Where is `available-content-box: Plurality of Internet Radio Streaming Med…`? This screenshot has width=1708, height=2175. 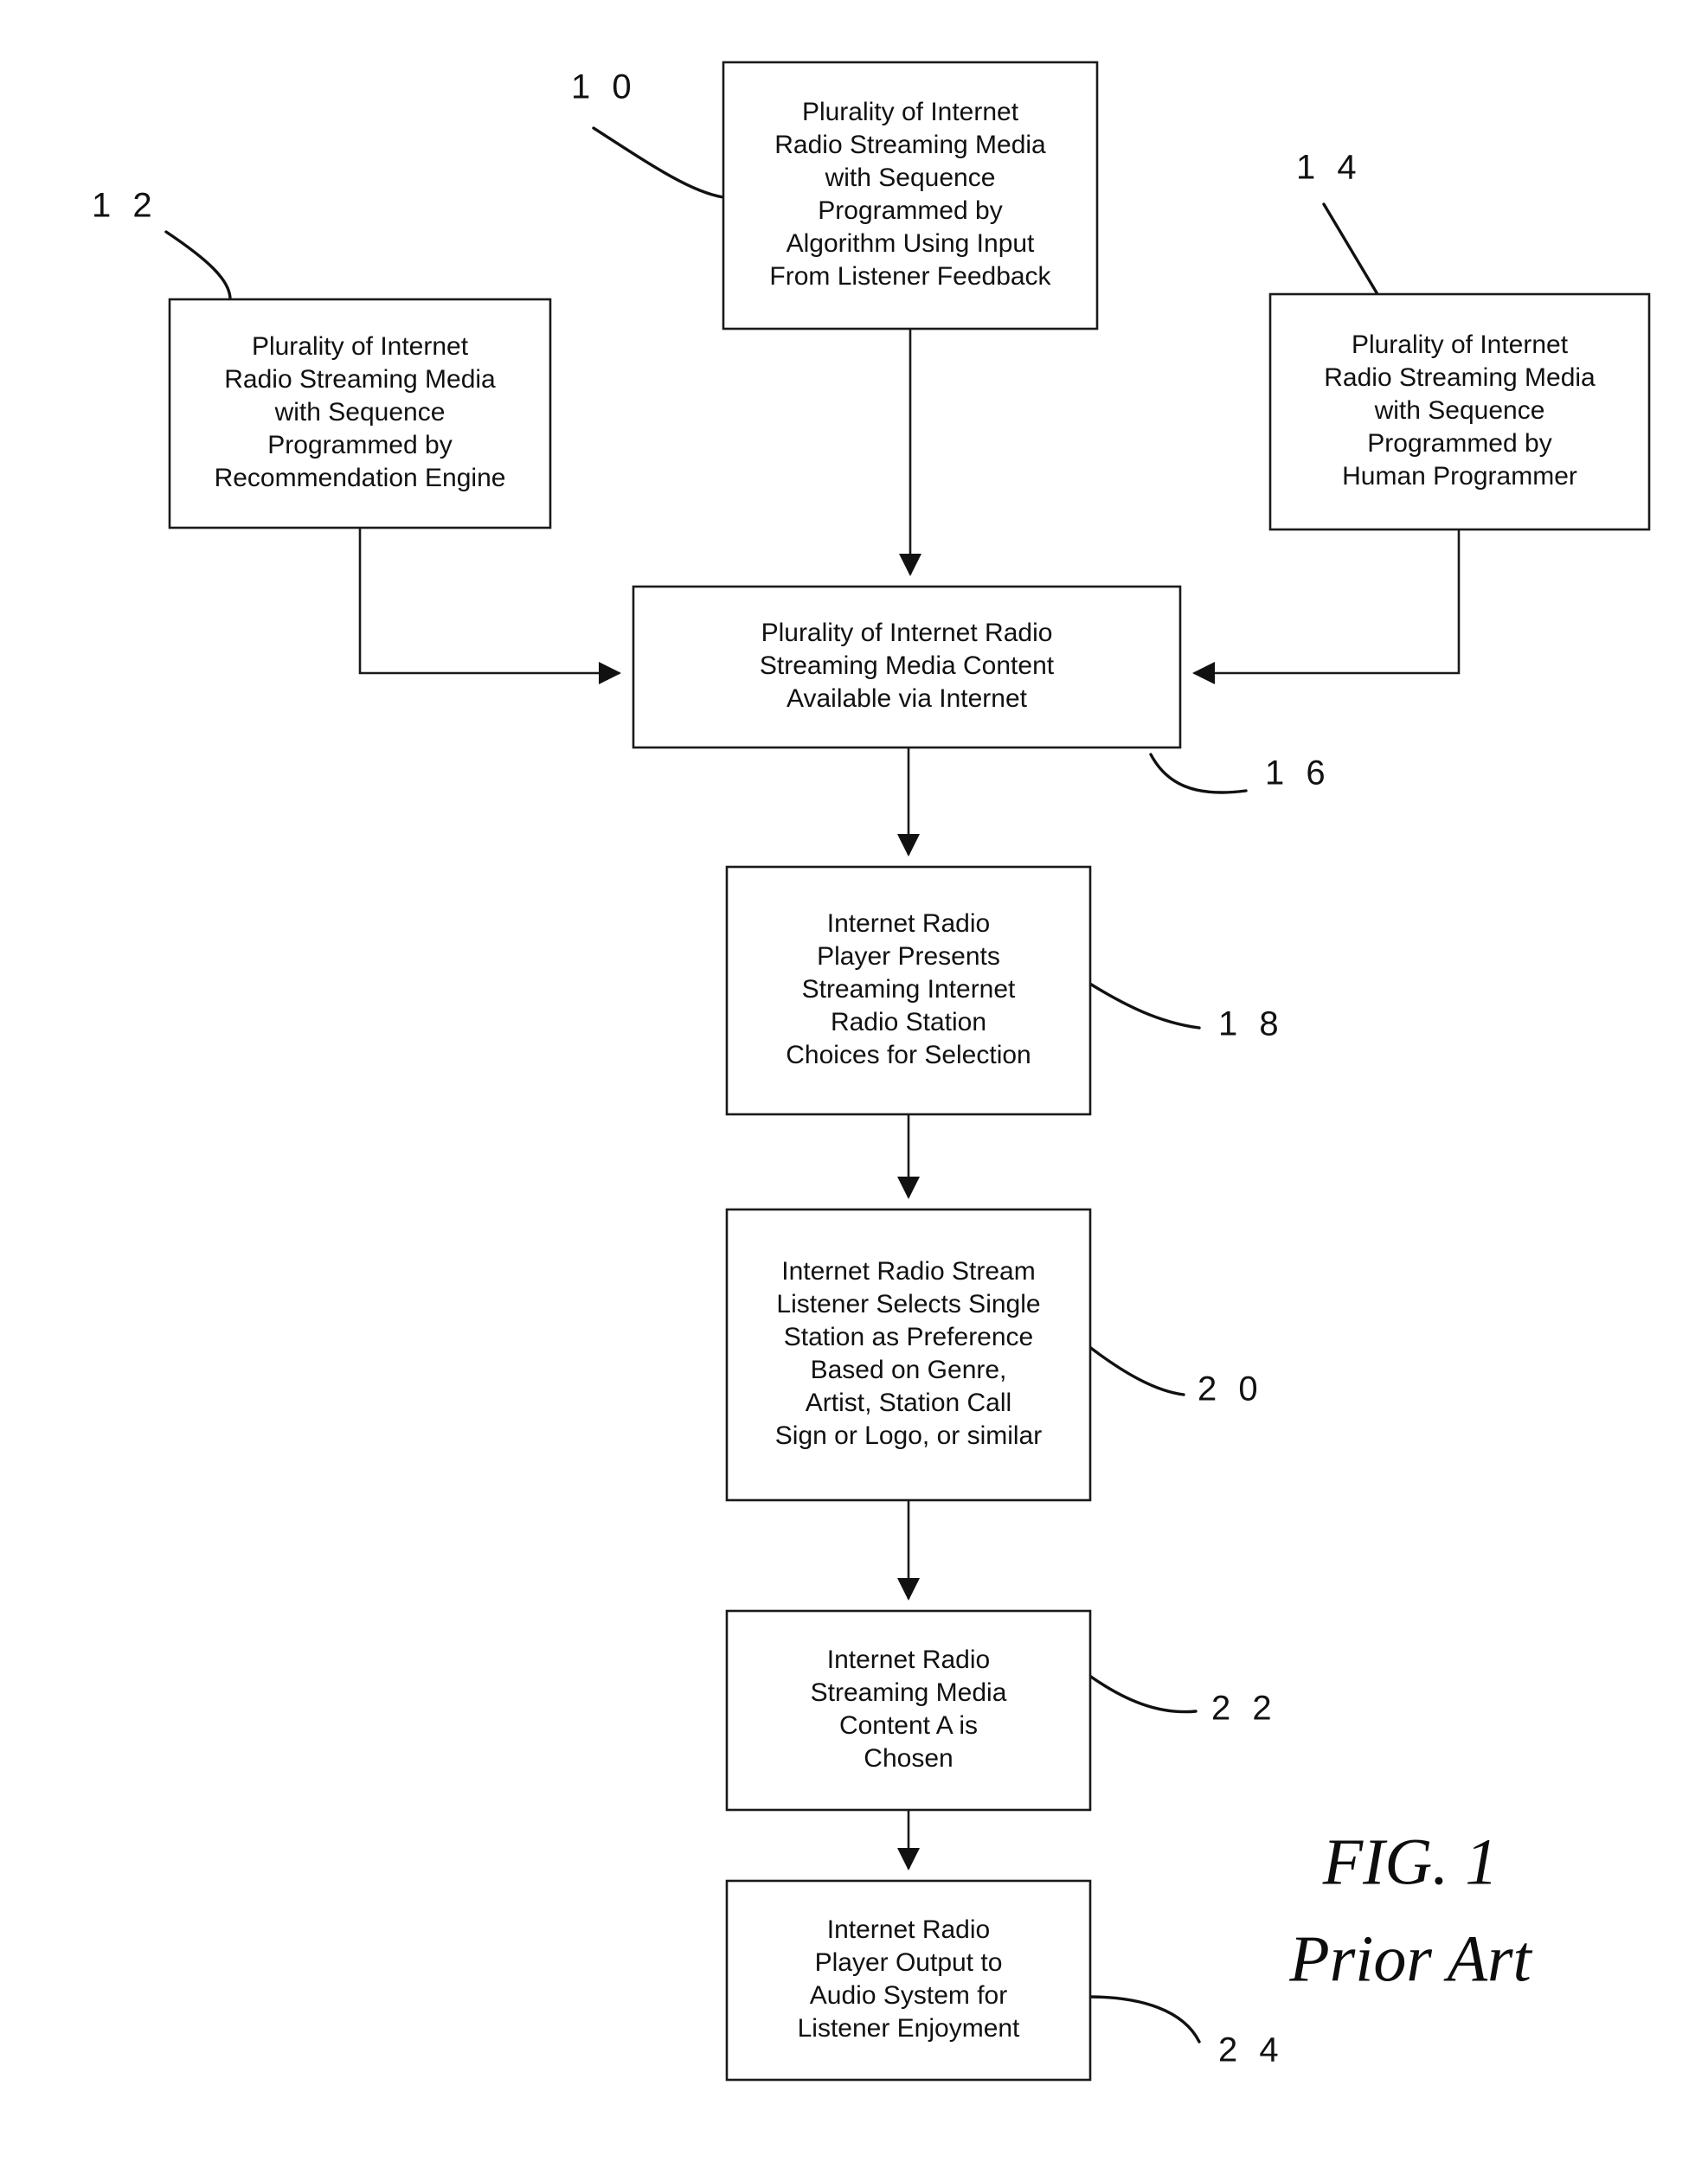
available-content-box: Plurality of Internet Radio Streaming Med… is located at coordinates (907, 667).